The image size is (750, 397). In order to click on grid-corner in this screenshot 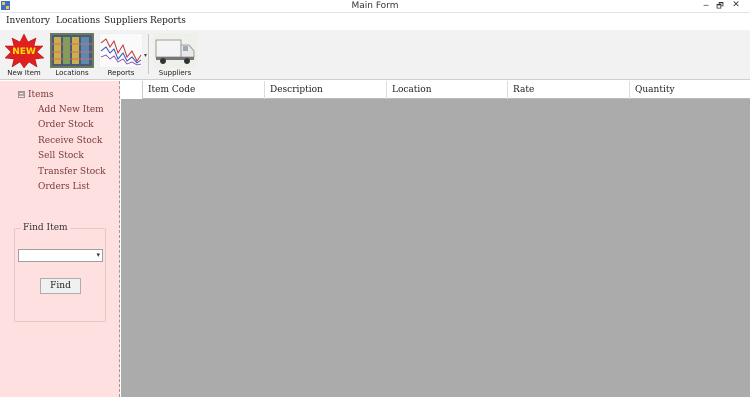, I will do `click(132, 90)`.